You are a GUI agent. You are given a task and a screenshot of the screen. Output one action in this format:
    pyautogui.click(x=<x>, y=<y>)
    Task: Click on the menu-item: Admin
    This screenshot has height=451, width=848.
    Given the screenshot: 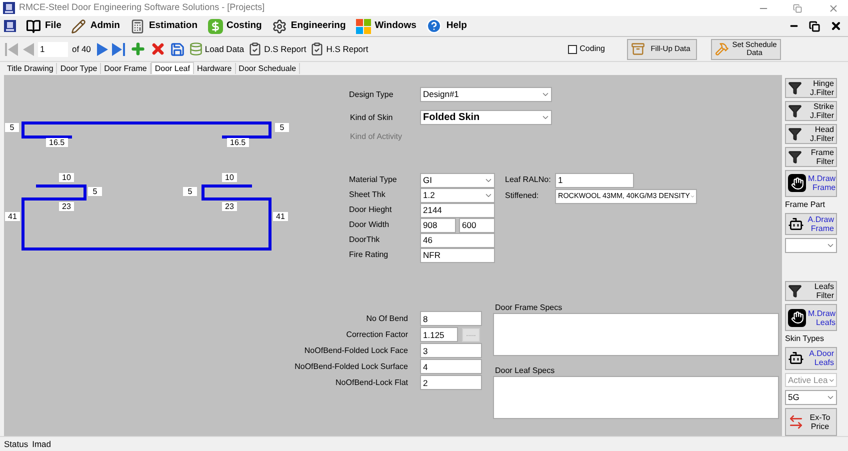 What is the action you would take?
    pyautogui.click(x=95, y=26)
    